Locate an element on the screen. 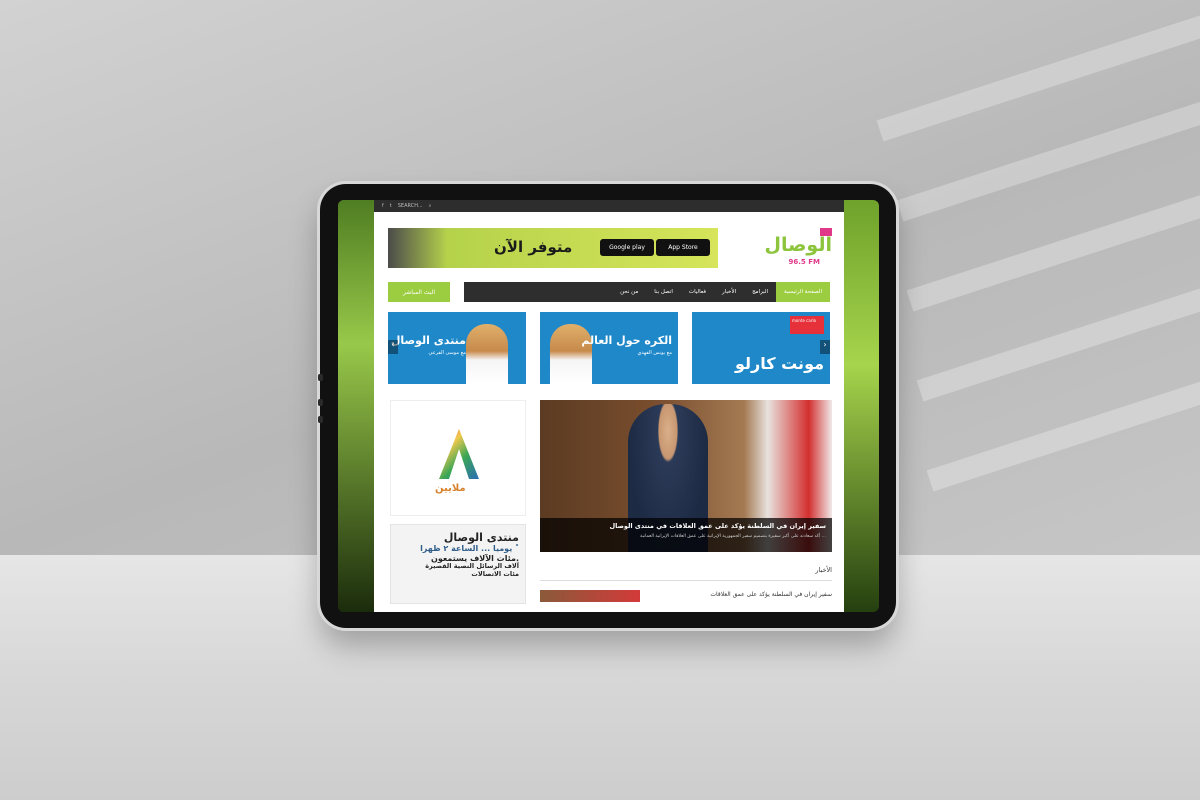  promo-title: منتدى الوصال is located at coordinates (428, 340).